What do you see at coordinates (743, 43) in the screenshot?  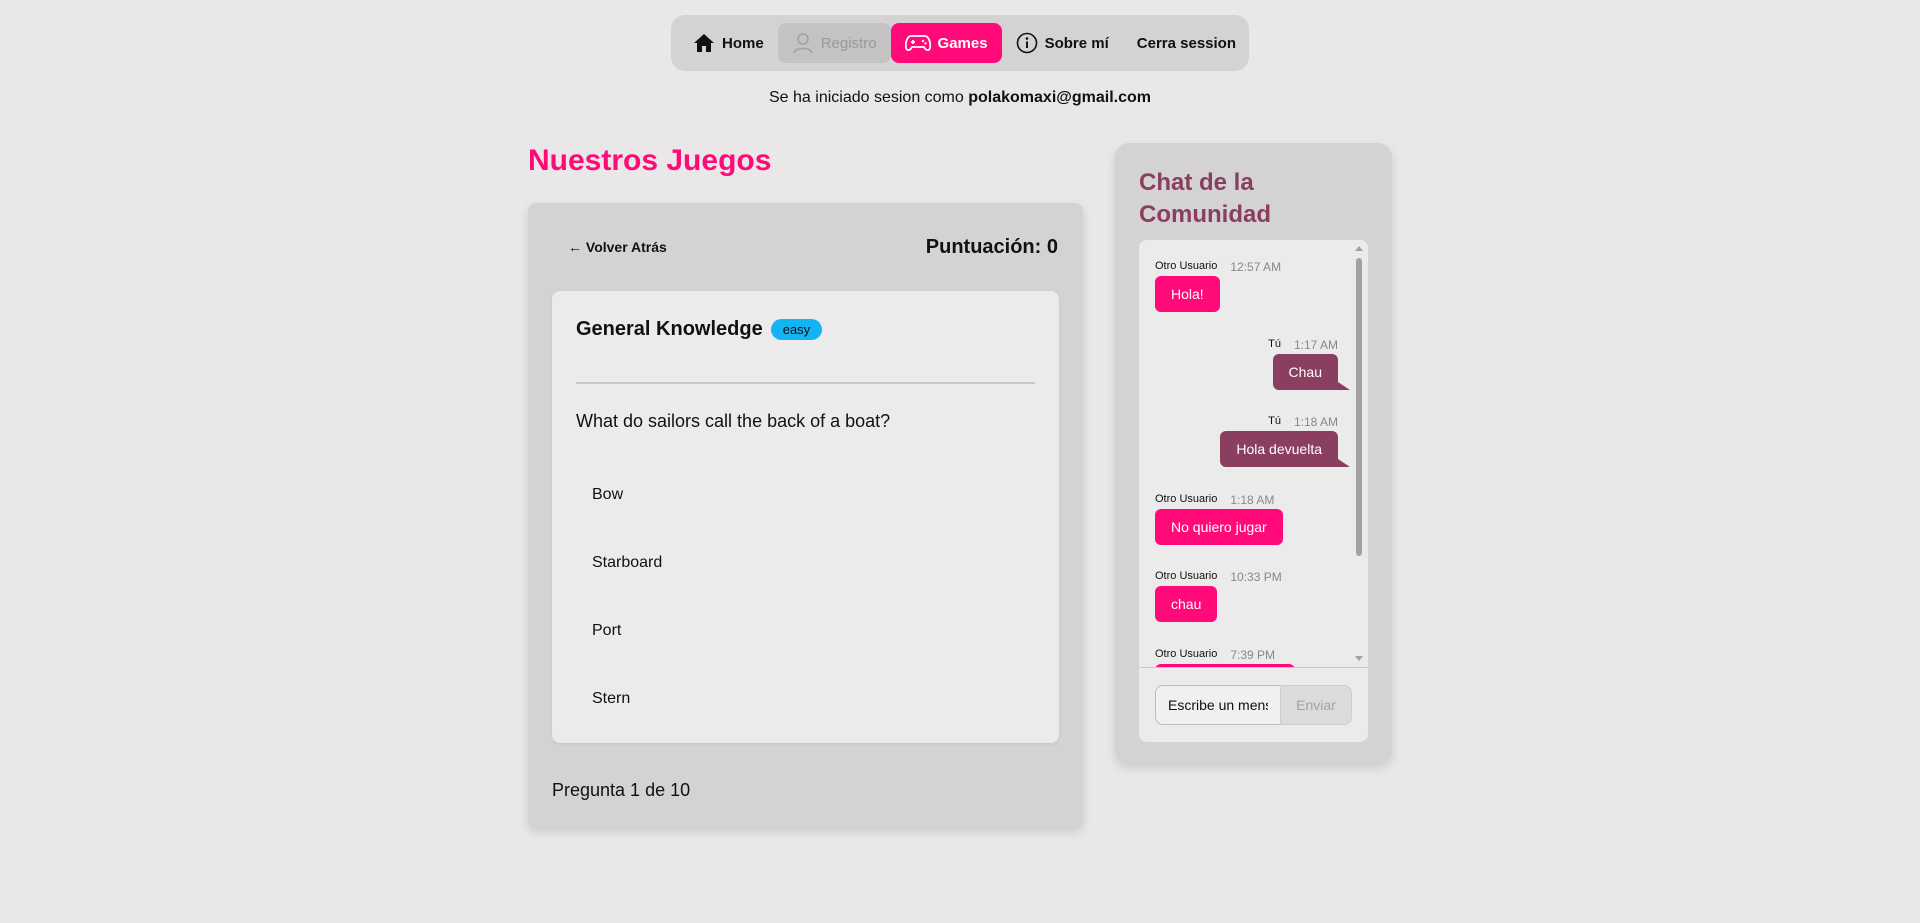 I see `nav-home-label: Home` at bounding box center [743, 43].